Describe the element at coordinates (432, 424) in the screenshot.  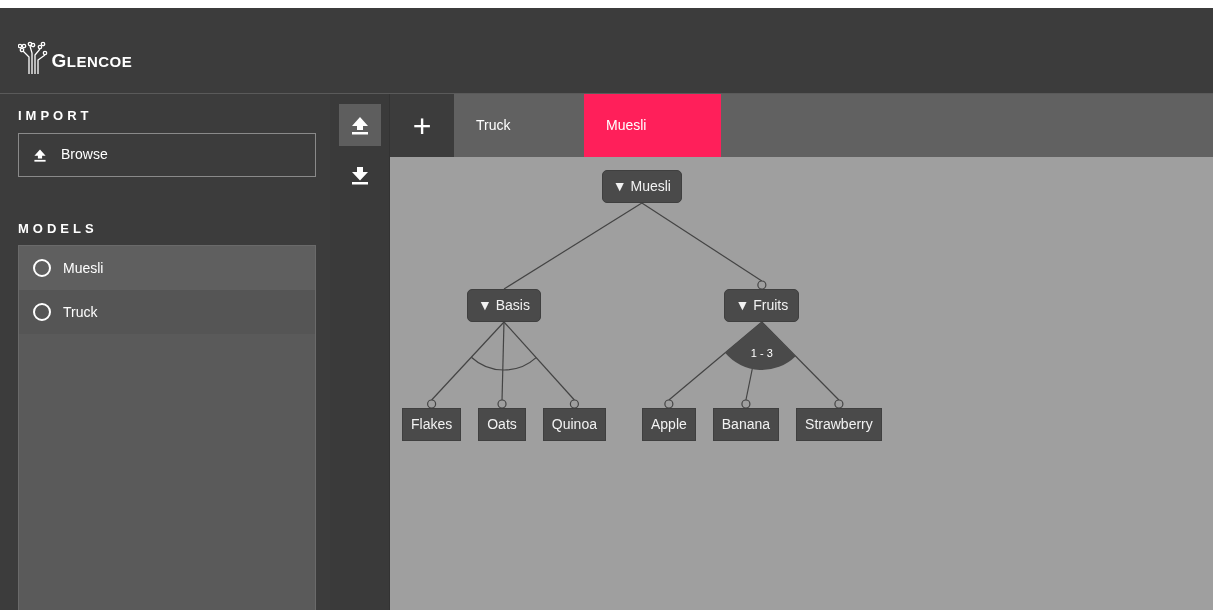
I see `feature-node: Flakes` at that location.